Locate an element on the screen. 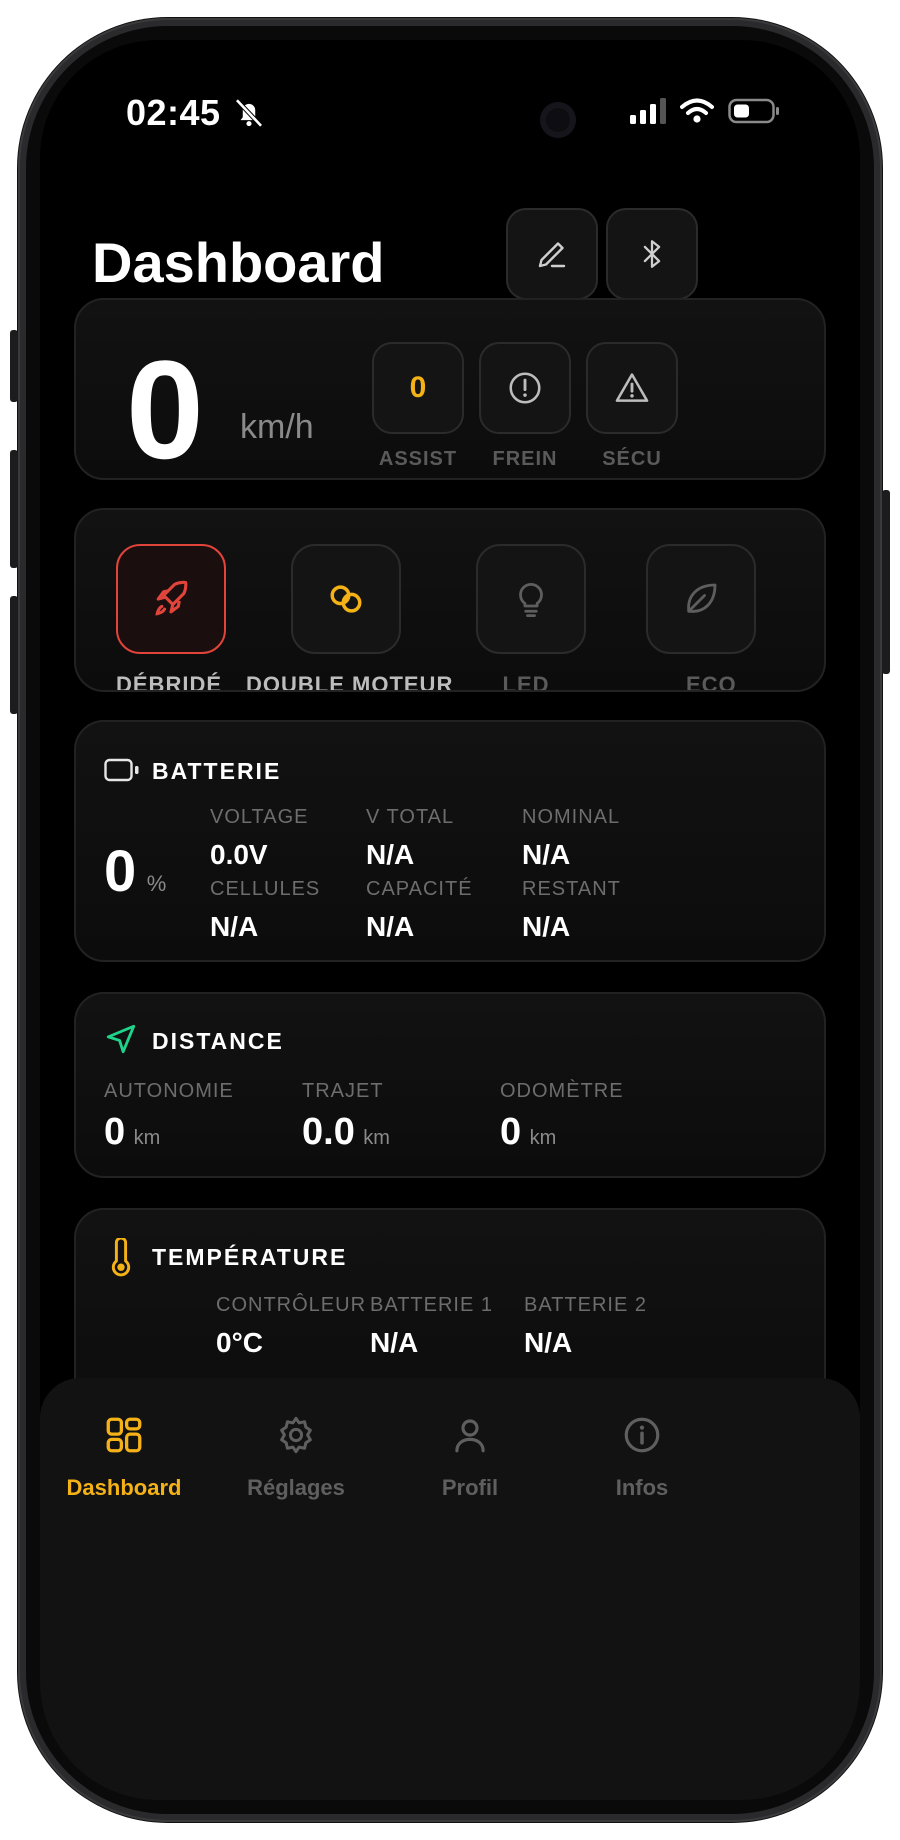 The width and height of the screenshot is (900, 1840). speed-value: 0 is located at coordinates (165, 409).